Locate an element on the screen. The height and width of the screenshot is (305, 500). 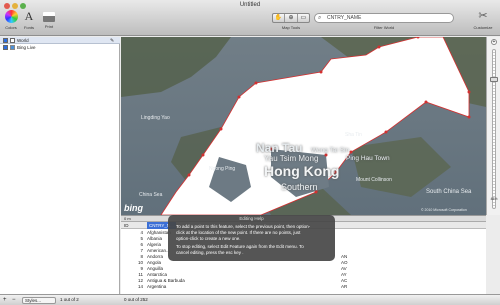
record-count-status: 0 out of 252 is located at coordinates (136, 299).